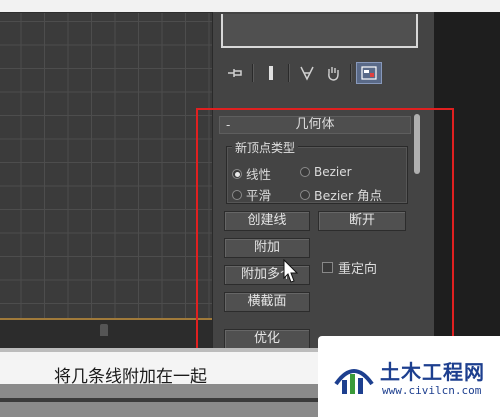 This screenshot has height=417, width=500. Describe the element at coordinates (333, 73) in the screenshot. I see `hand-icon` at that location.